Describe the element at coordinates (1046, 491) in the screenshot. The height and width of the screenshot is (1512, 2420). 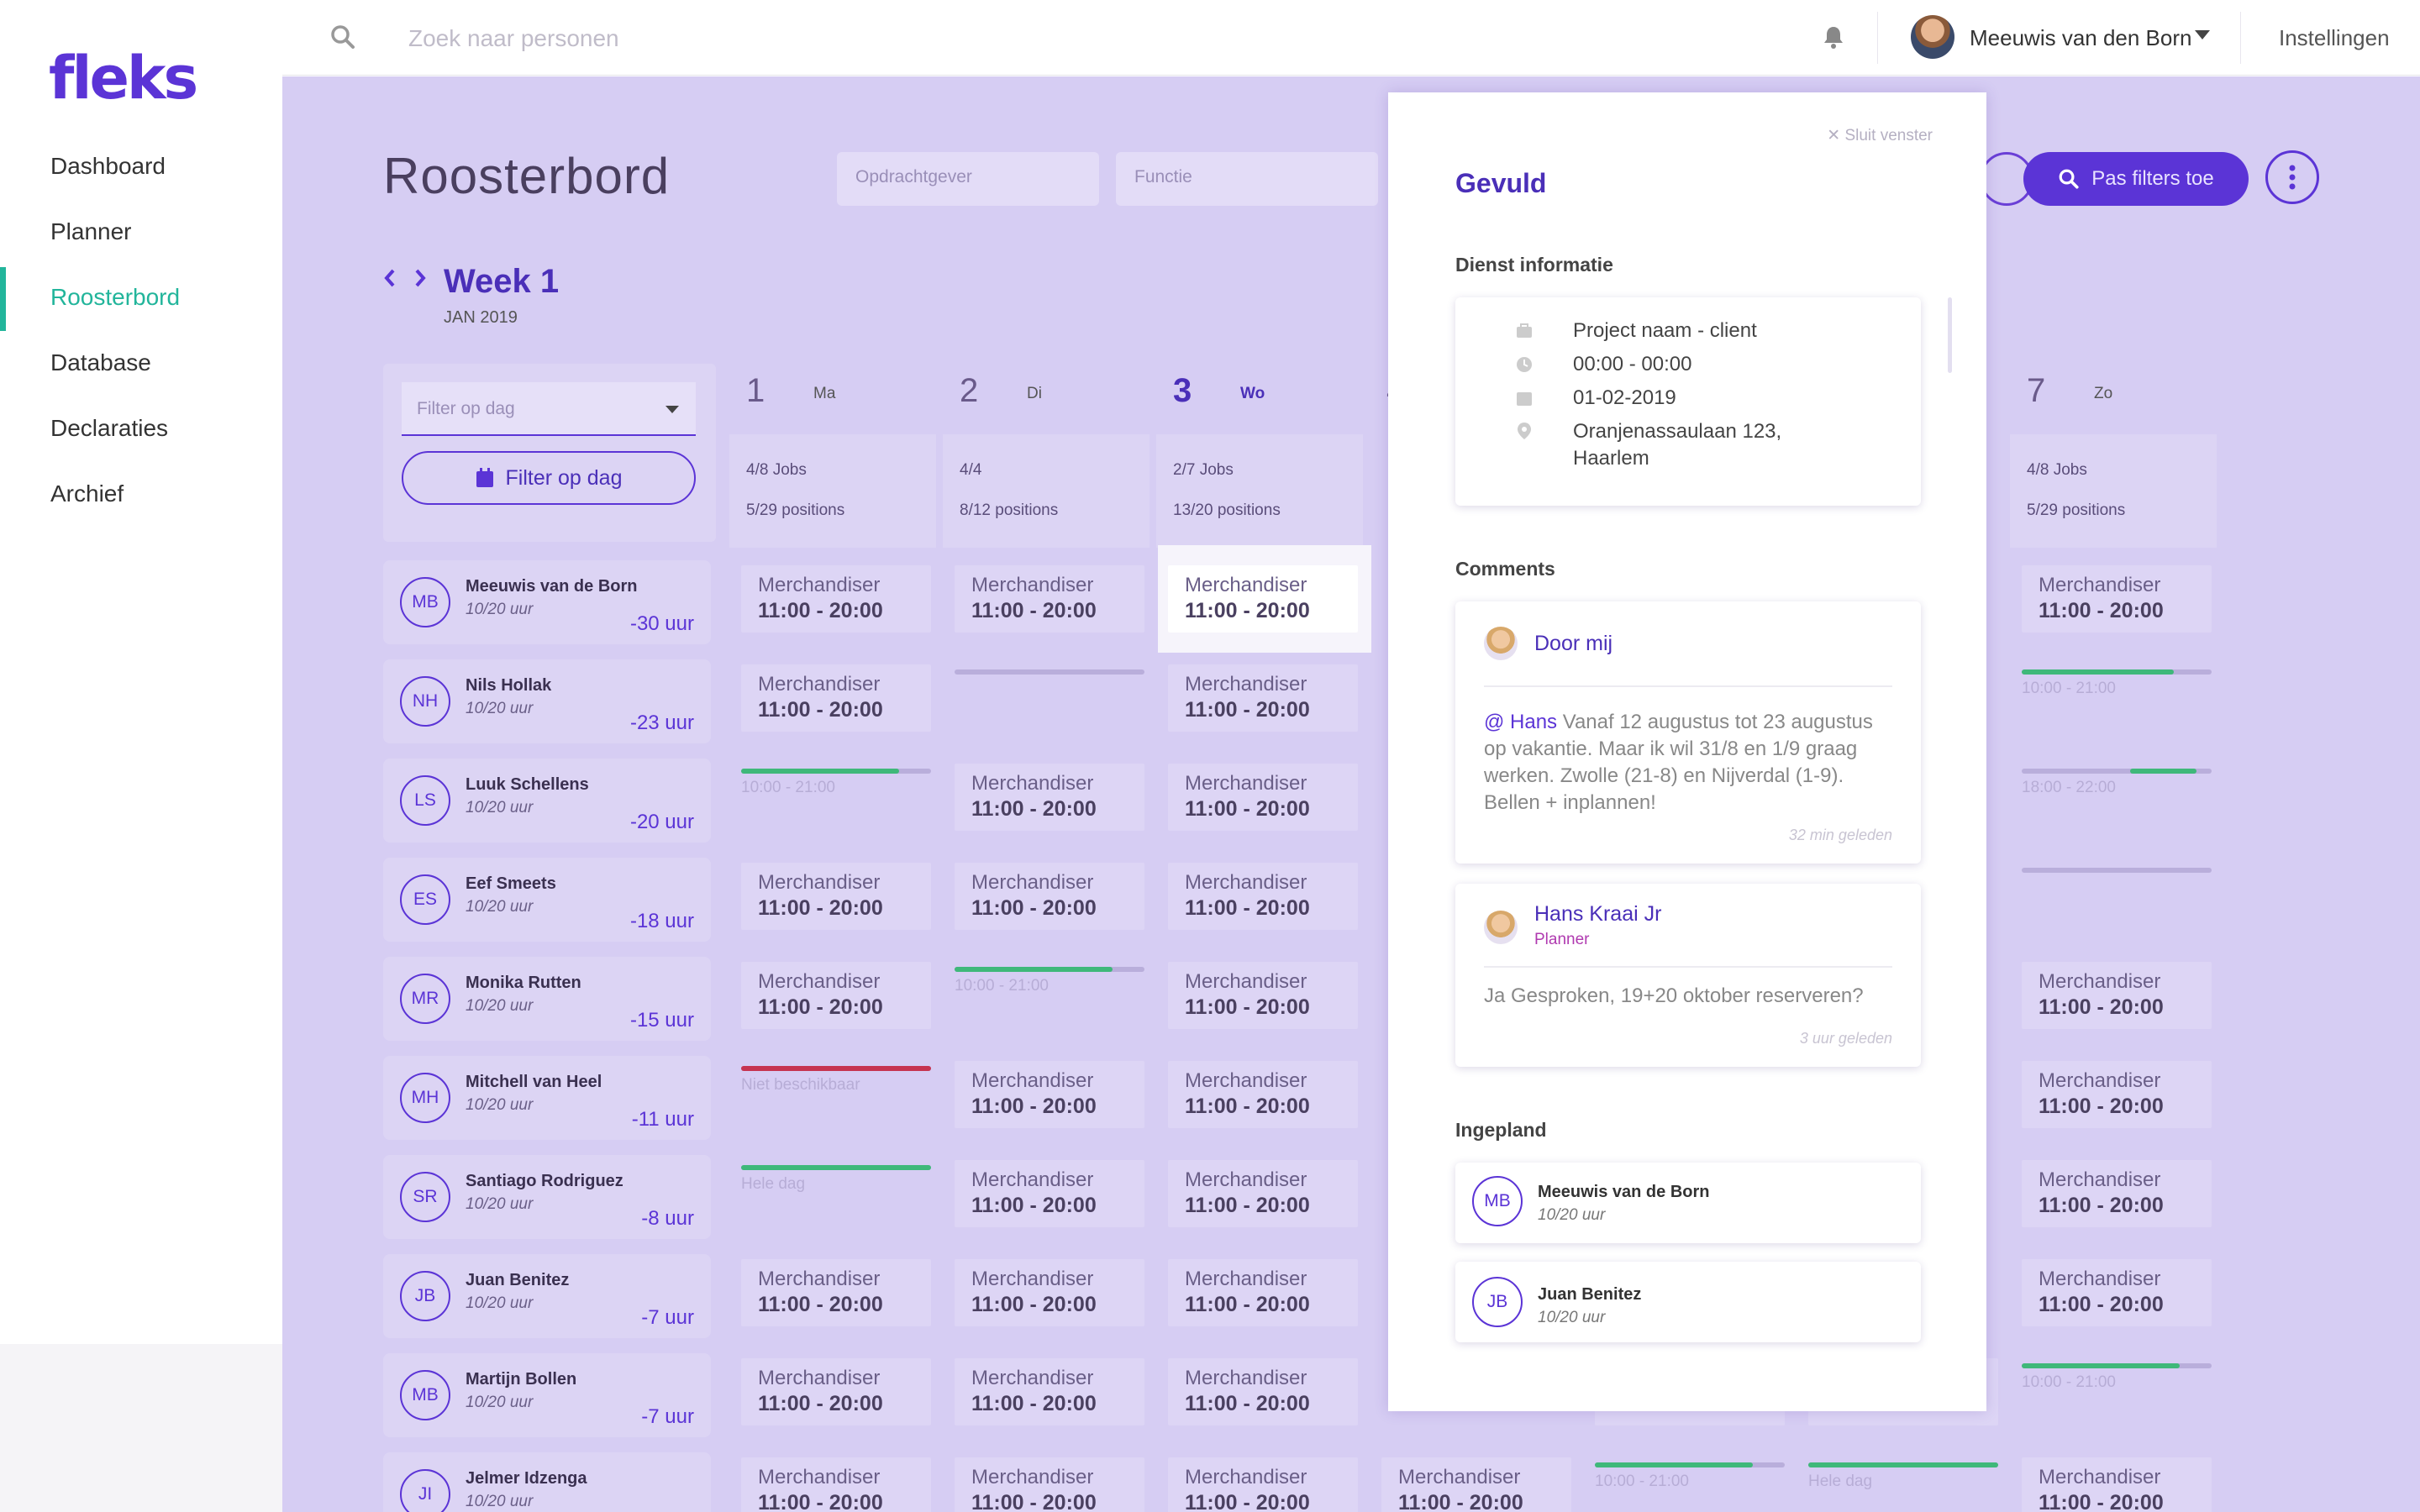
I see `day-summary: 4/4 8/12 positions` at that location.